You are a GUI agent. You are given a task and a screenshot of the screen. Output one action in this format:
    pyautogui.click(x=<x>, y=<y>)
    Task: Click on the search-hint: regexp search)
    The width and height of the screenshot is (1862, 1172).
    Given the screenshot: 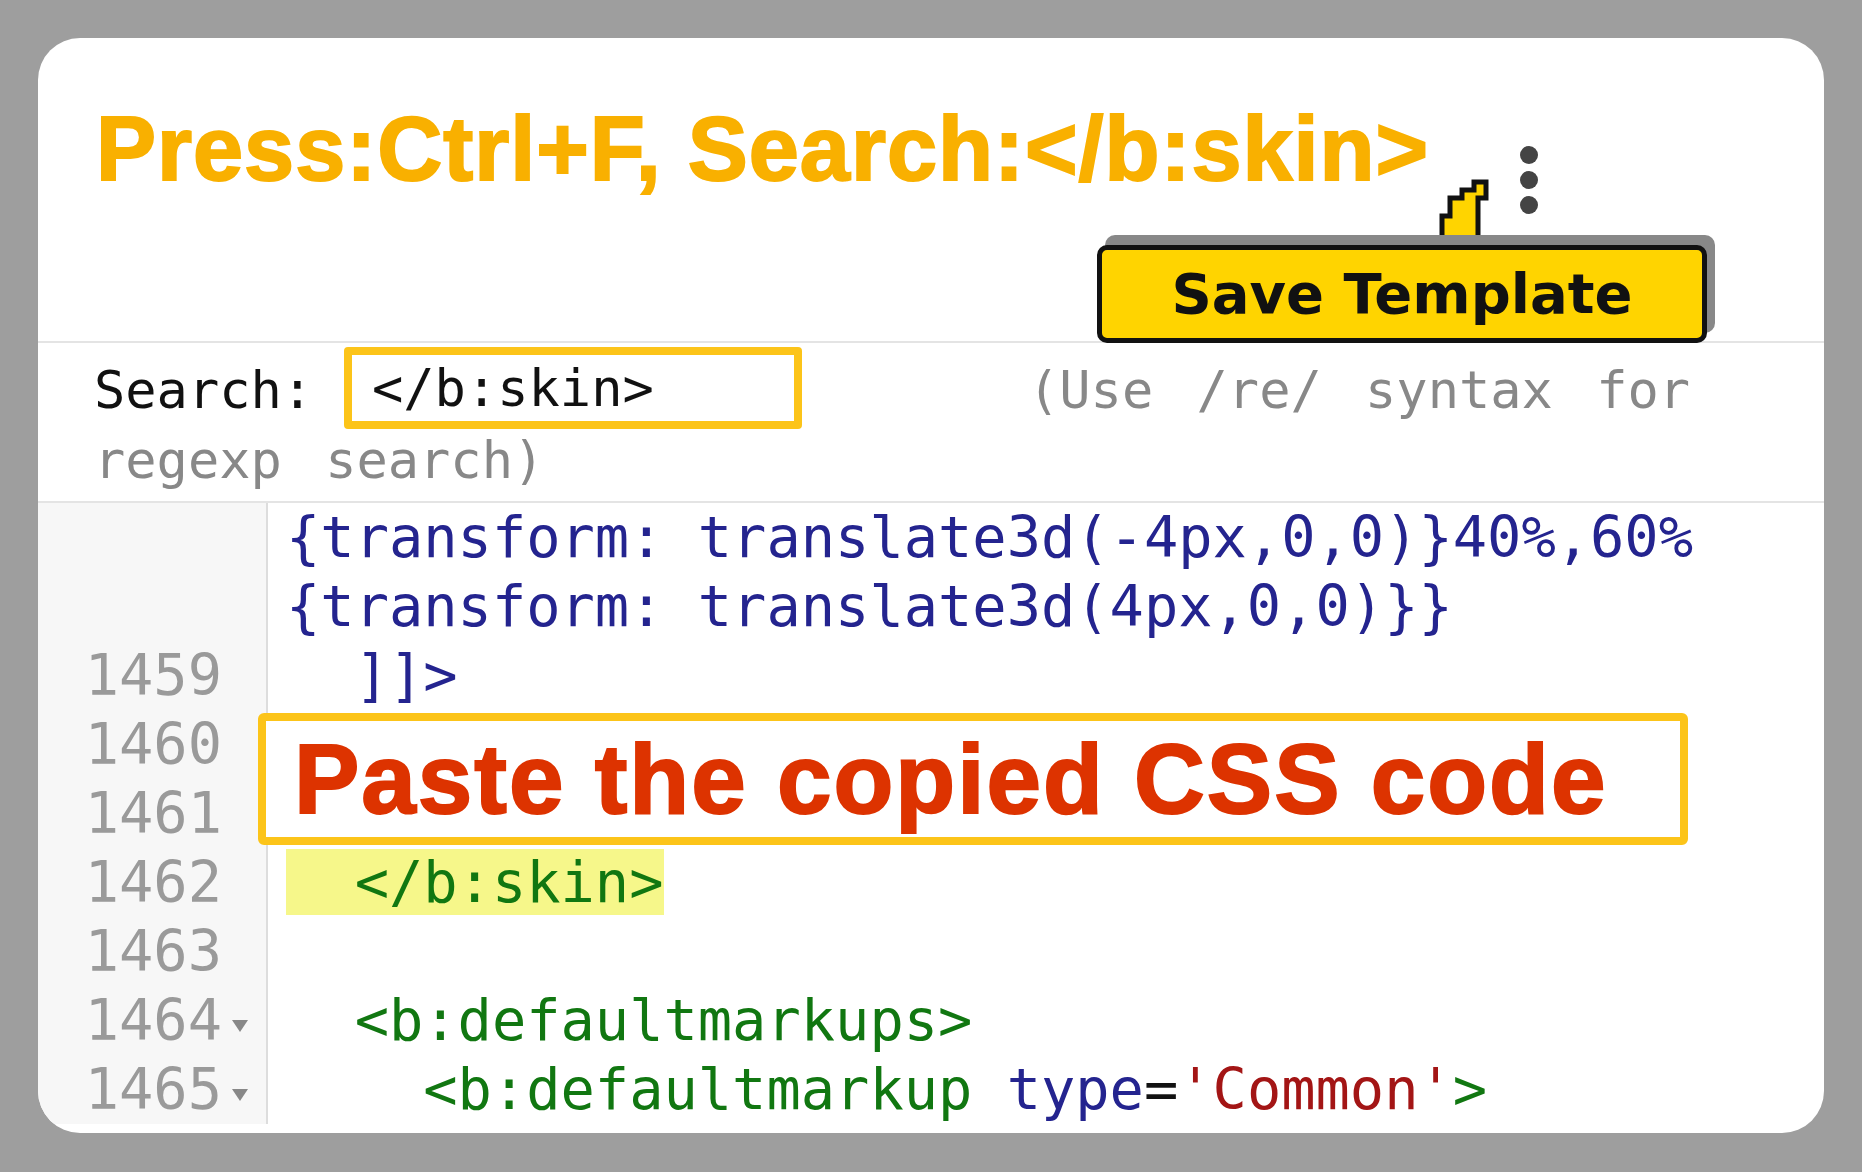 What is the action you would take?
    pyautogui.click(x=319, y=460)
    